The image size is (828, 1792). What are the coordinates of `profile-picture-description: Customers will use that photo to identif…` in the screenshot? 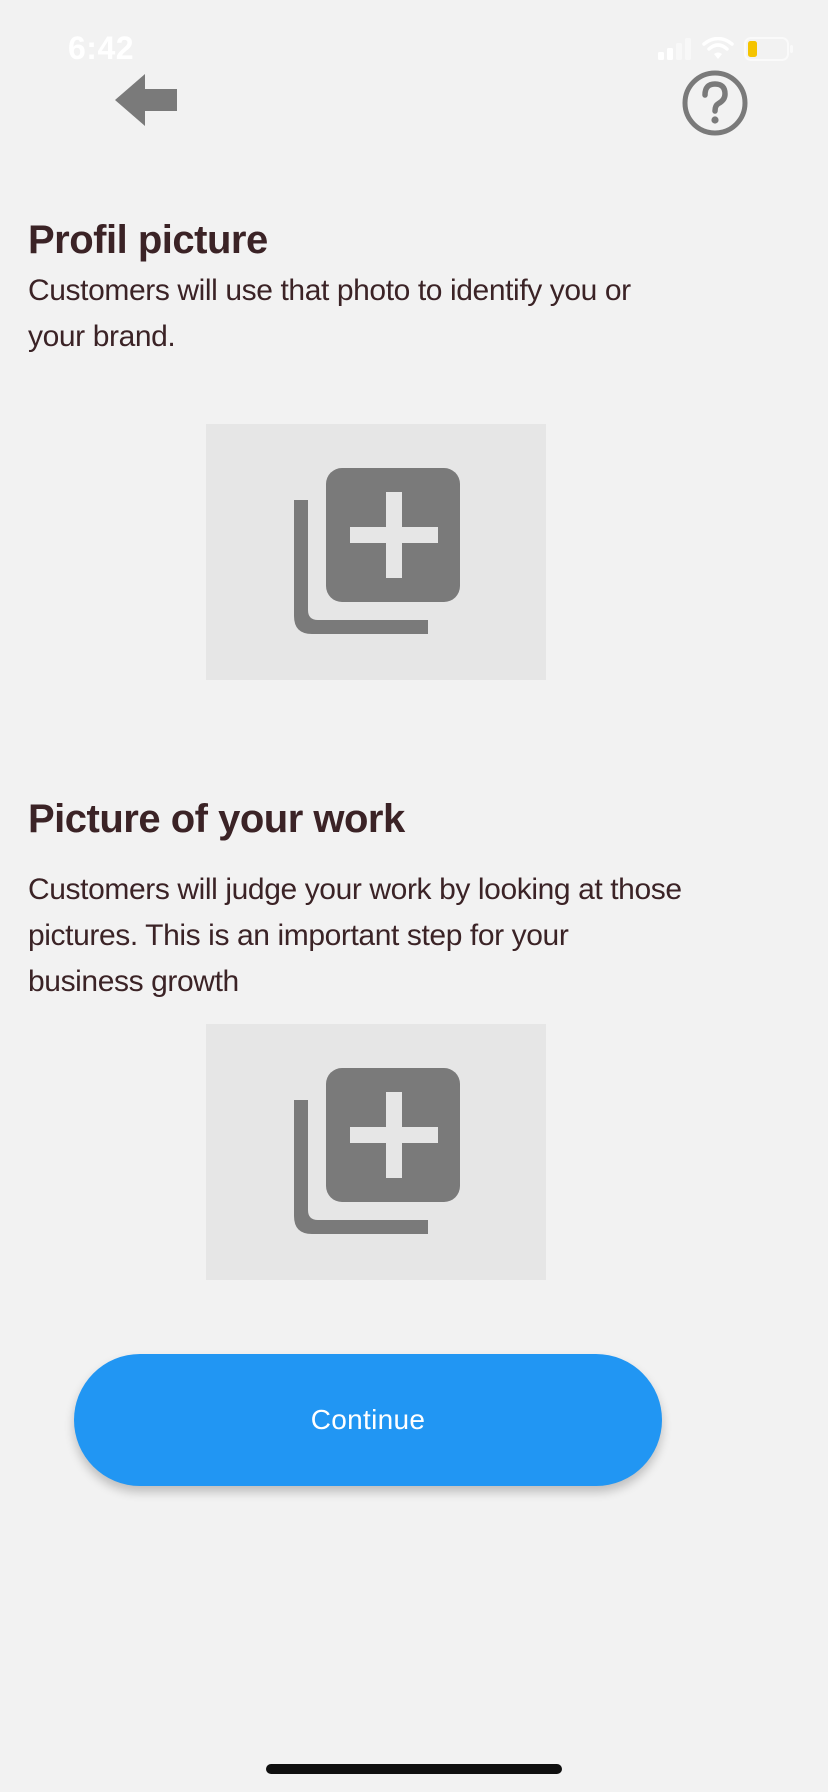 It's located at (329, 313).